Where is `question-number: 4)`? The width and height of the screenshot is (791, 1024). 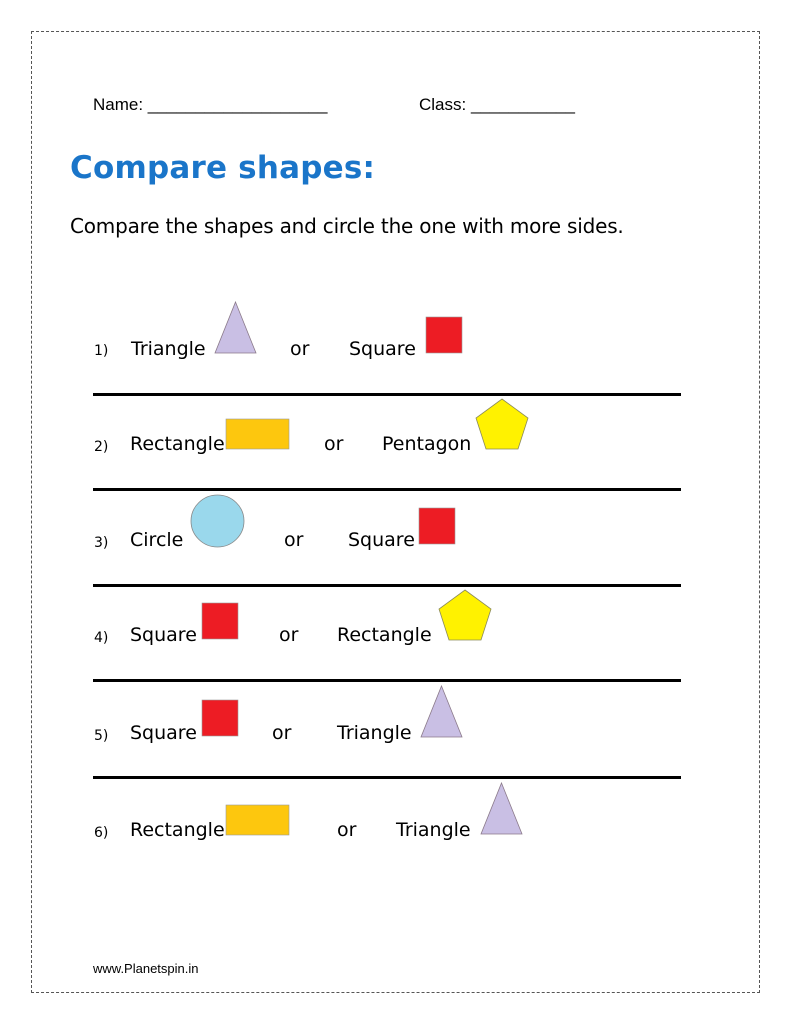 question-number: 4) is located at coordinates (101, 638).